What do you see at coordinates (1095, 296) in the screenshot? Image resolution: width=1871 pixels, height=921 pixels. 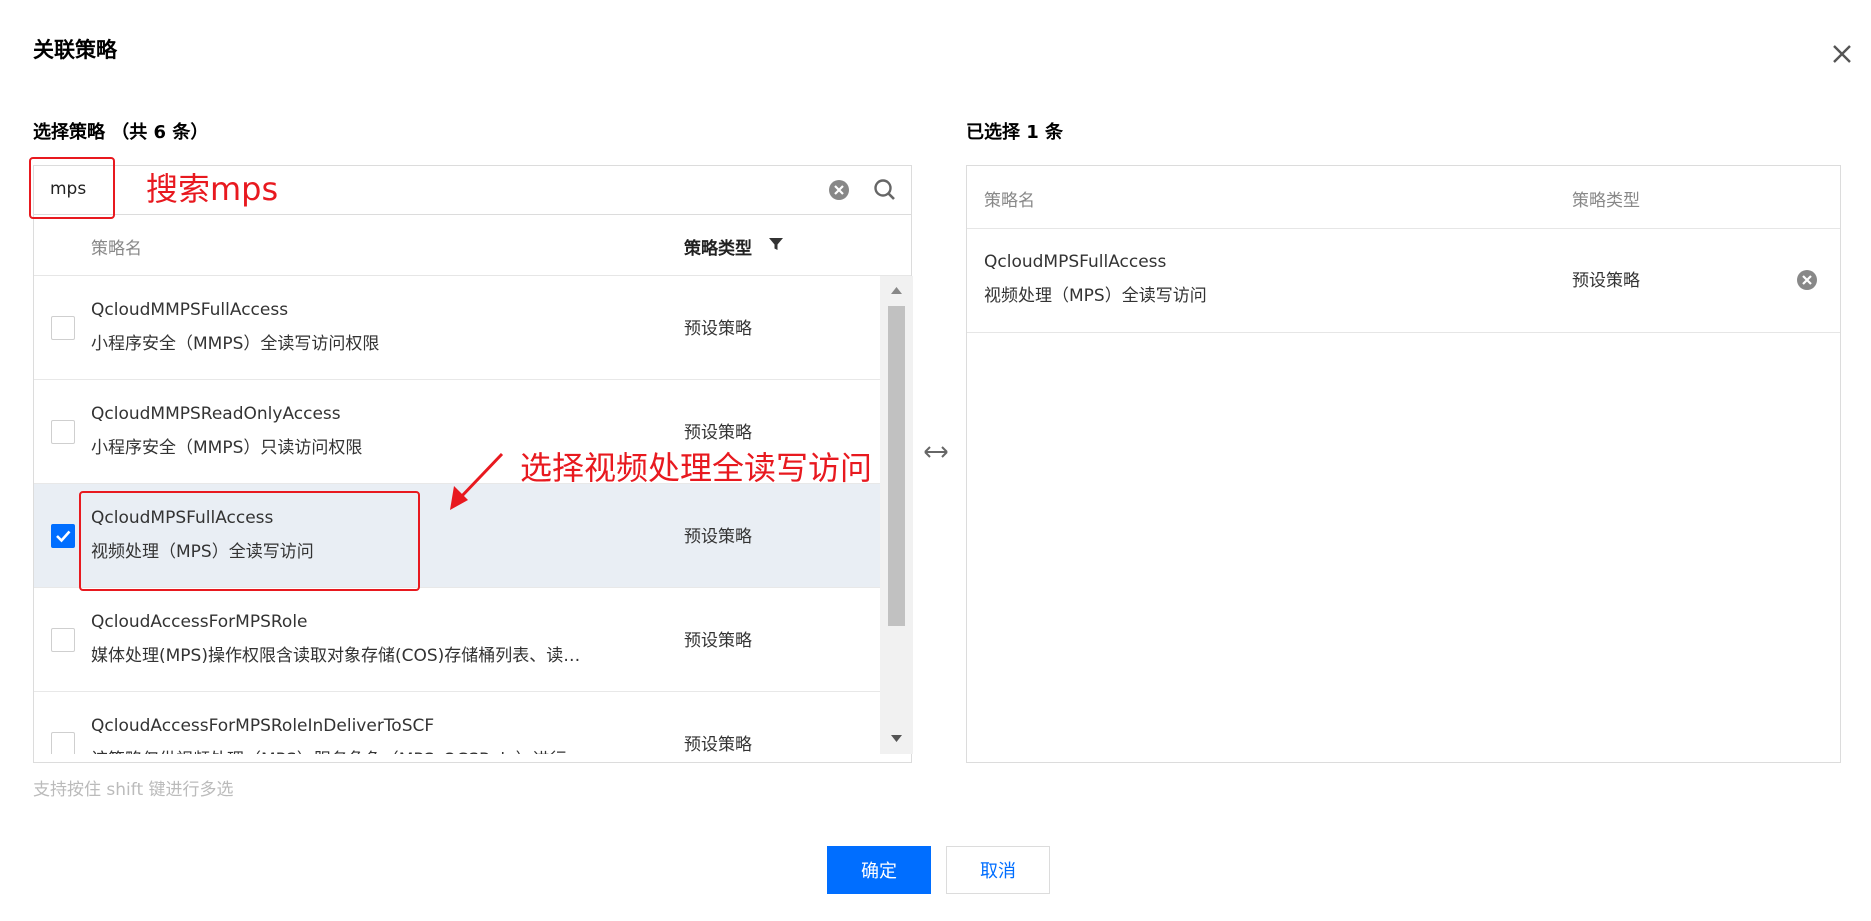 I see `policy-desc: 视频处理（MPS）全读写访问` at bounding box center [1095, 296].